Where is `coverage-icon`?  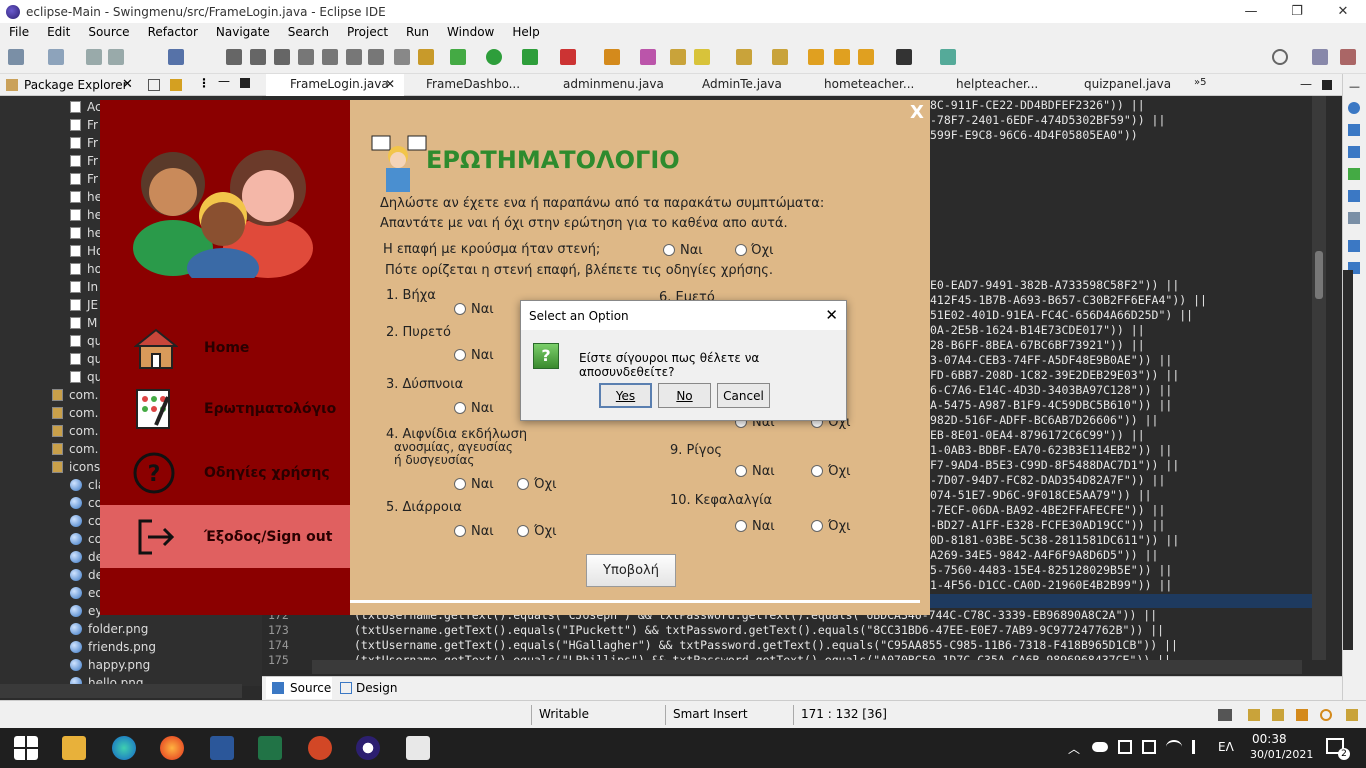
coverage-icon is located at coordinates (530, 57).